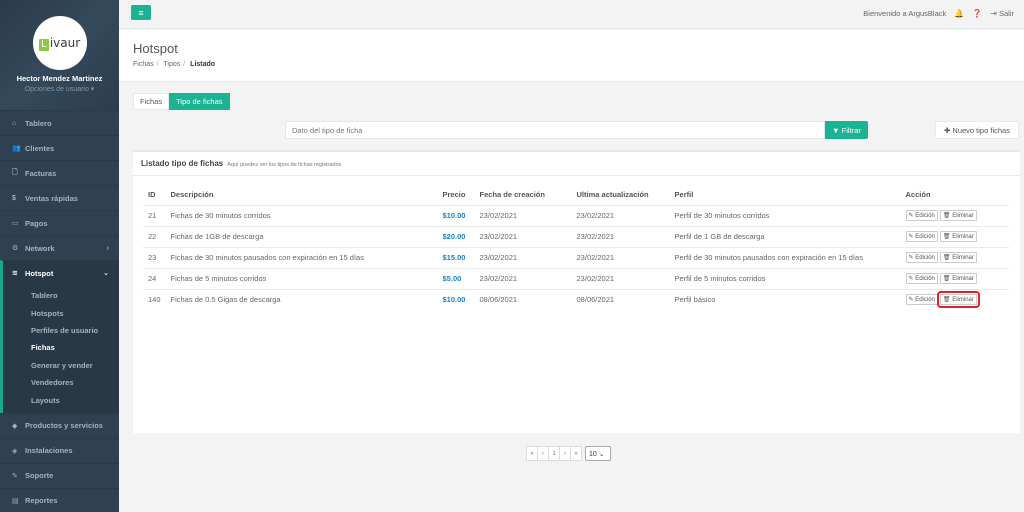 The height and width of the screenshot is (512, 1024). What do you see at coordinates (15, 501) in the screenshot?
I see `report-icon: ▤` at bounding box center [15, 501].